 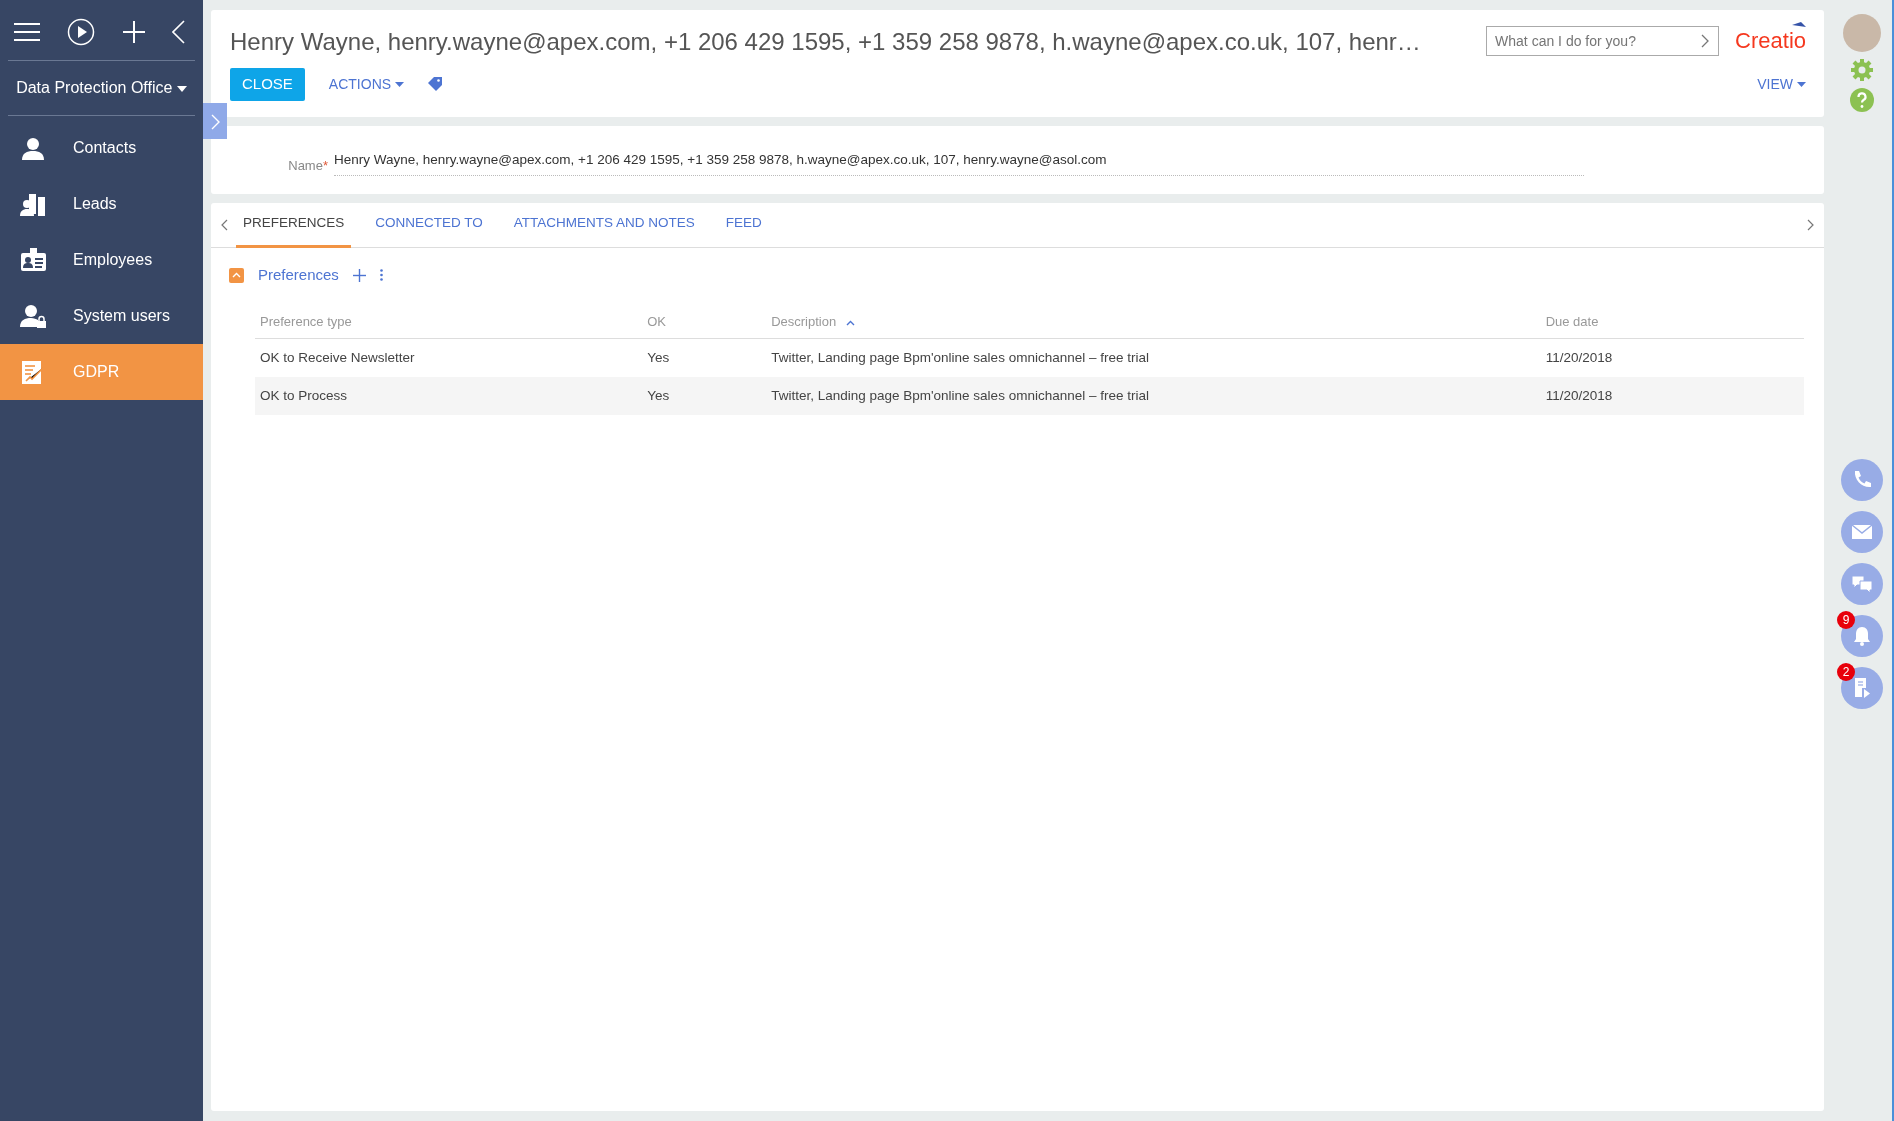 What do you see at coordinates (81, 32) in the screenshot?
I see `play-circle-icon` at bounding box center [81, 32].